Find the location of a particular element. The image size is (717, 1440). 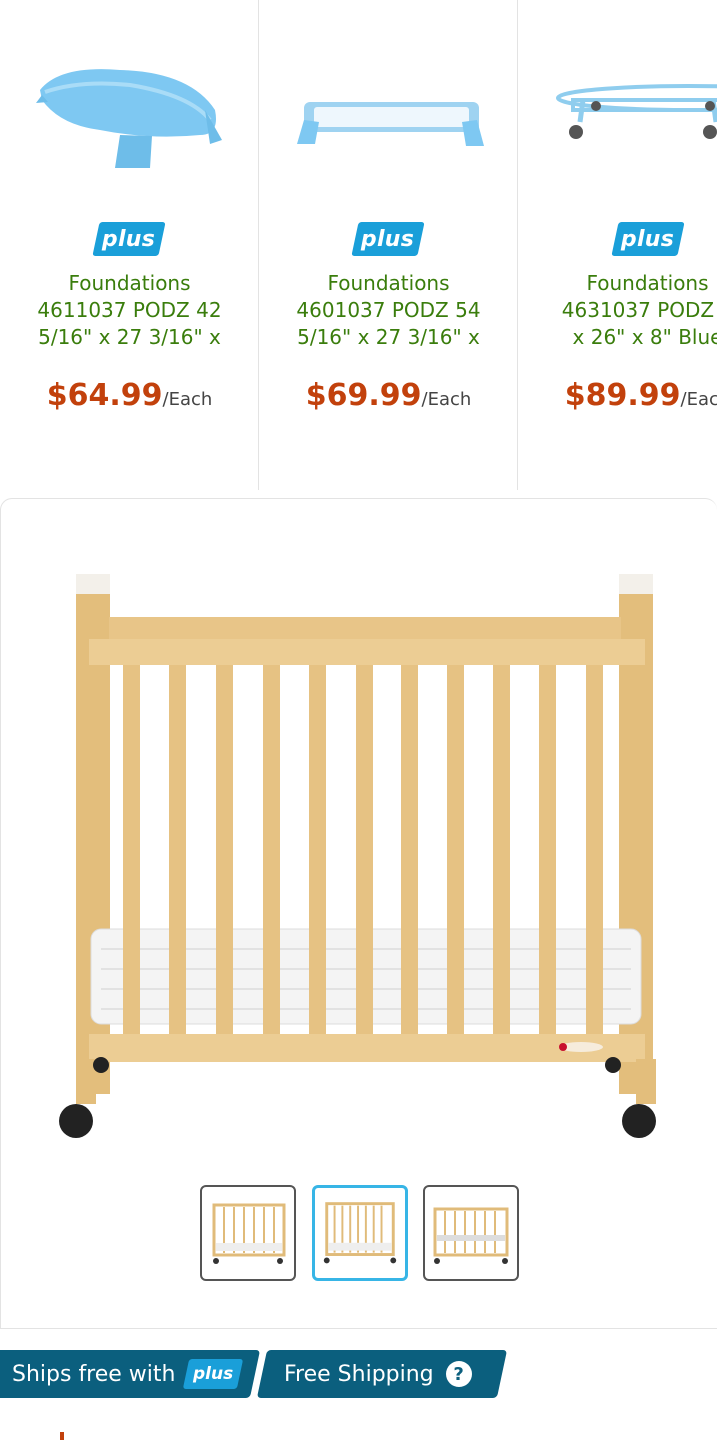

price-stub is located at coordinates (62, 1436).